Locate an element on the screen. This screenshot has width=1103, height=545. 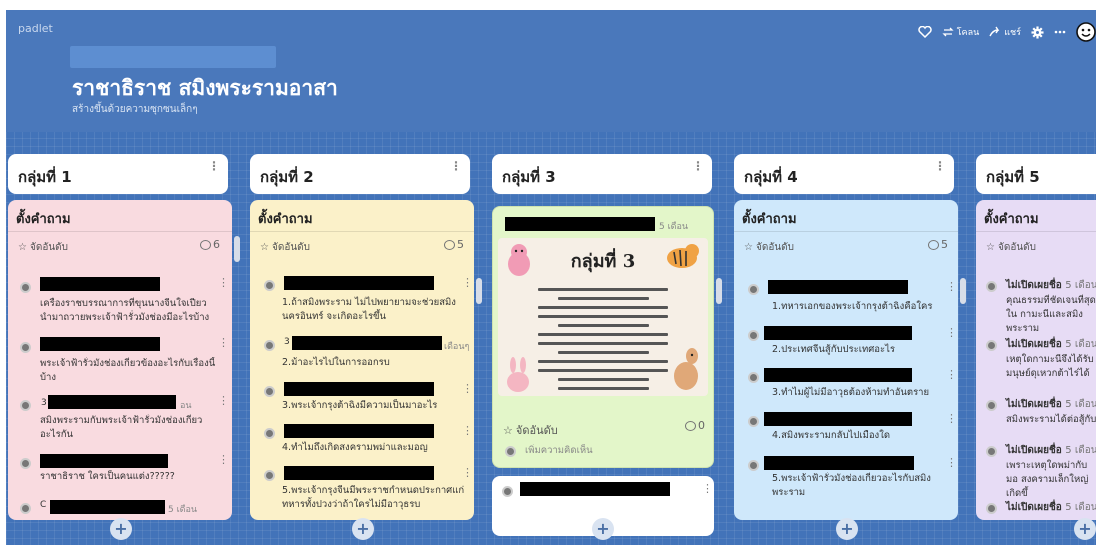
comment-icon is located at coordinates (205, 244).